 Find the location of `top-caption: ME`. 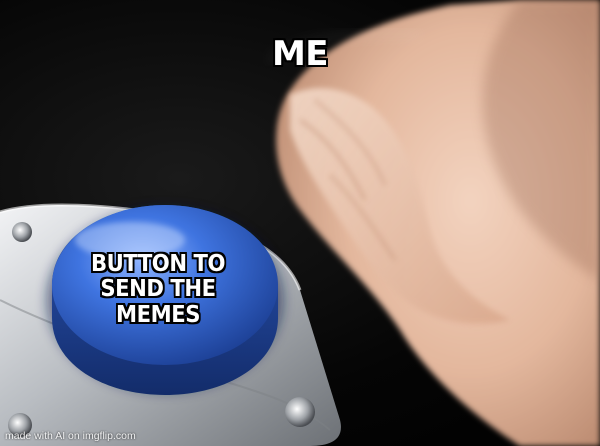

top-caption: ME is located at coordinates (300, 54).